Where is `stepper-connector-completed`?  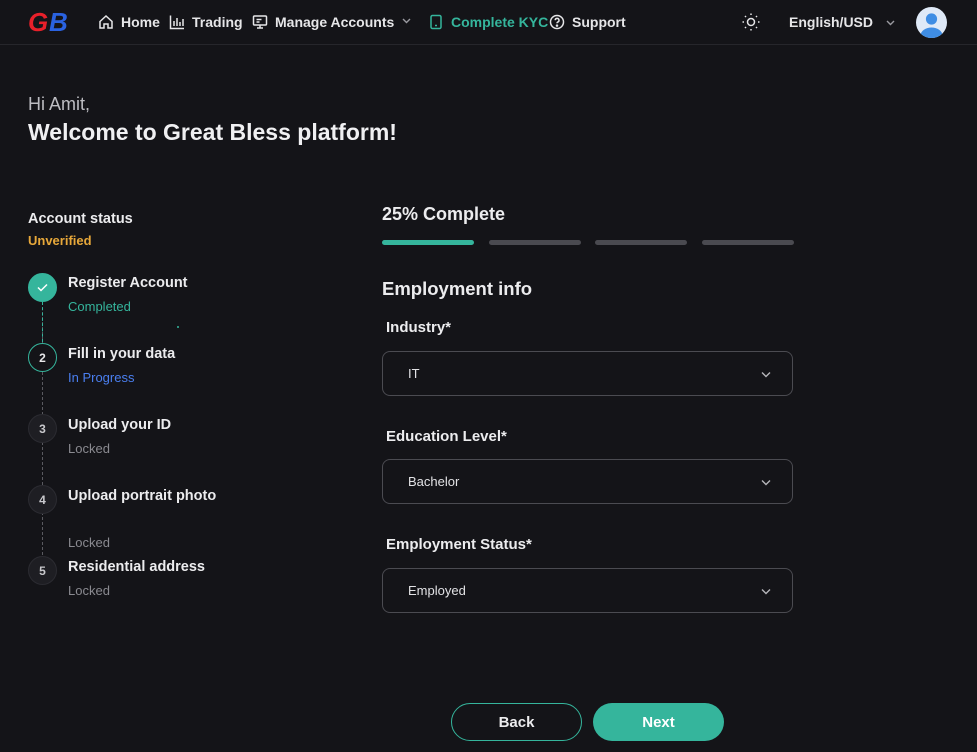
stepper-connector-completed is located at coordinates (42, 322).